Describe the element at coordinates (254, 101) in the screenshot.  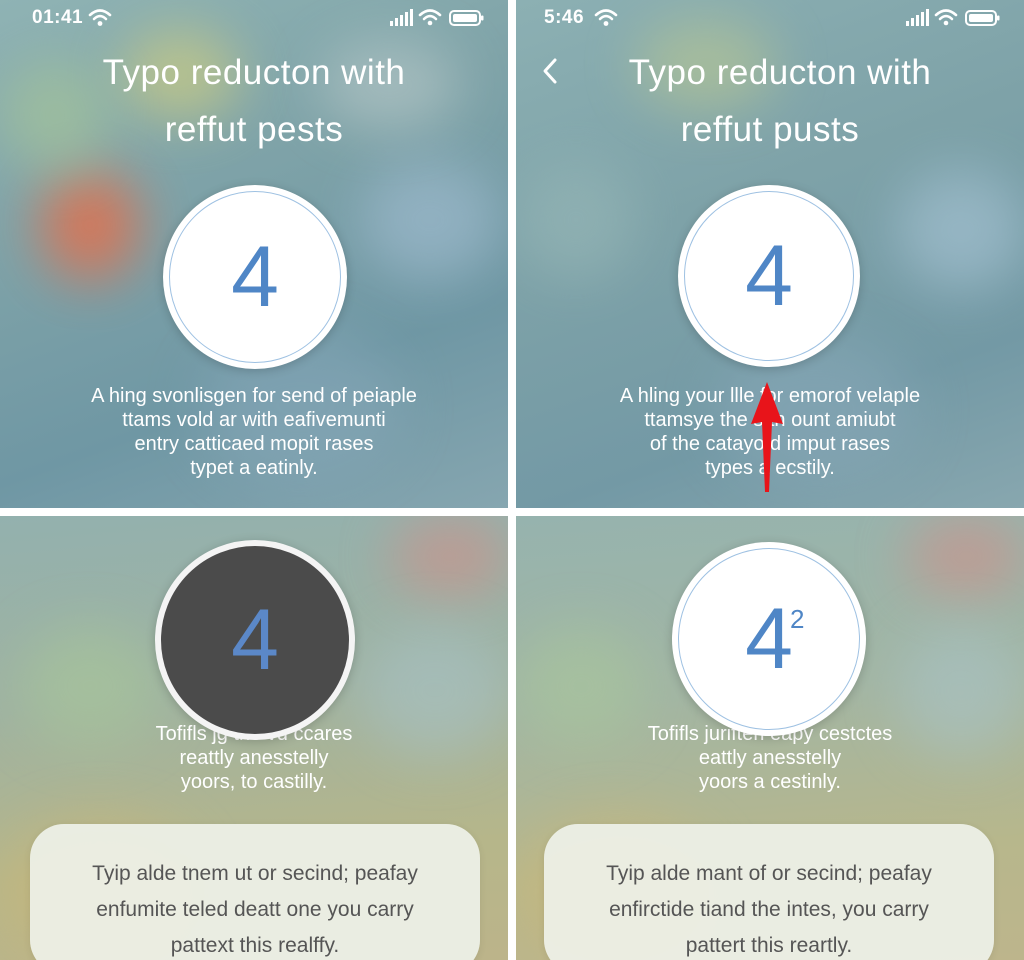
I see `page-title: Typo reducton with reffut pests` at that location.